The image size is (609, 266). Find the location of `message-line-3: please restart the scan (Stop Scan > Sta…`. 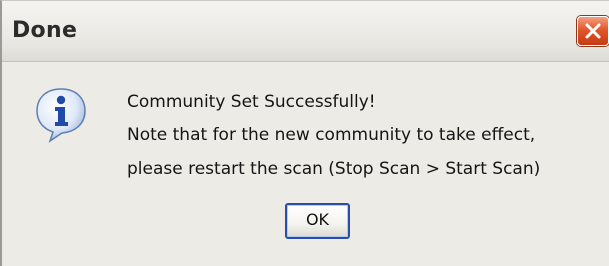

message-line-3: please restart the scan (Stop Scan > Sta… is located at coordinates (334, 169).